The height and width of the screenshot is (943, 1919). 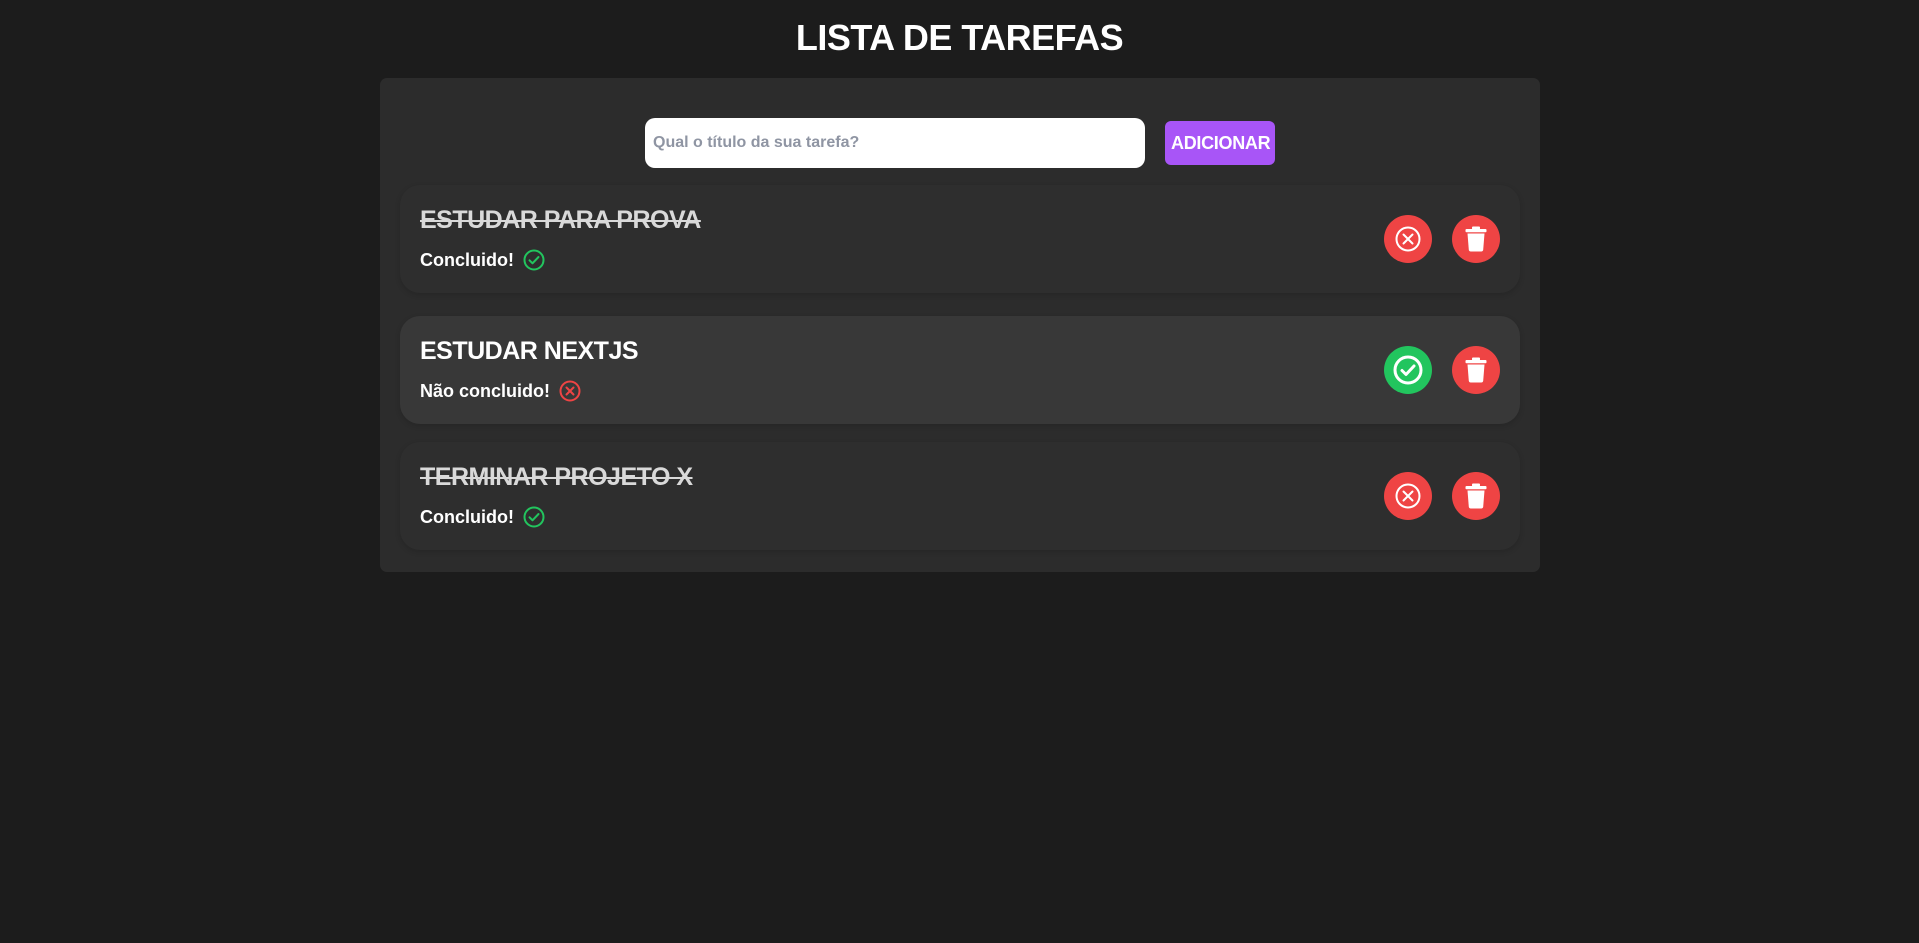 I want to click on task-status-label: Não concluido!, so click(x=485, y=391).